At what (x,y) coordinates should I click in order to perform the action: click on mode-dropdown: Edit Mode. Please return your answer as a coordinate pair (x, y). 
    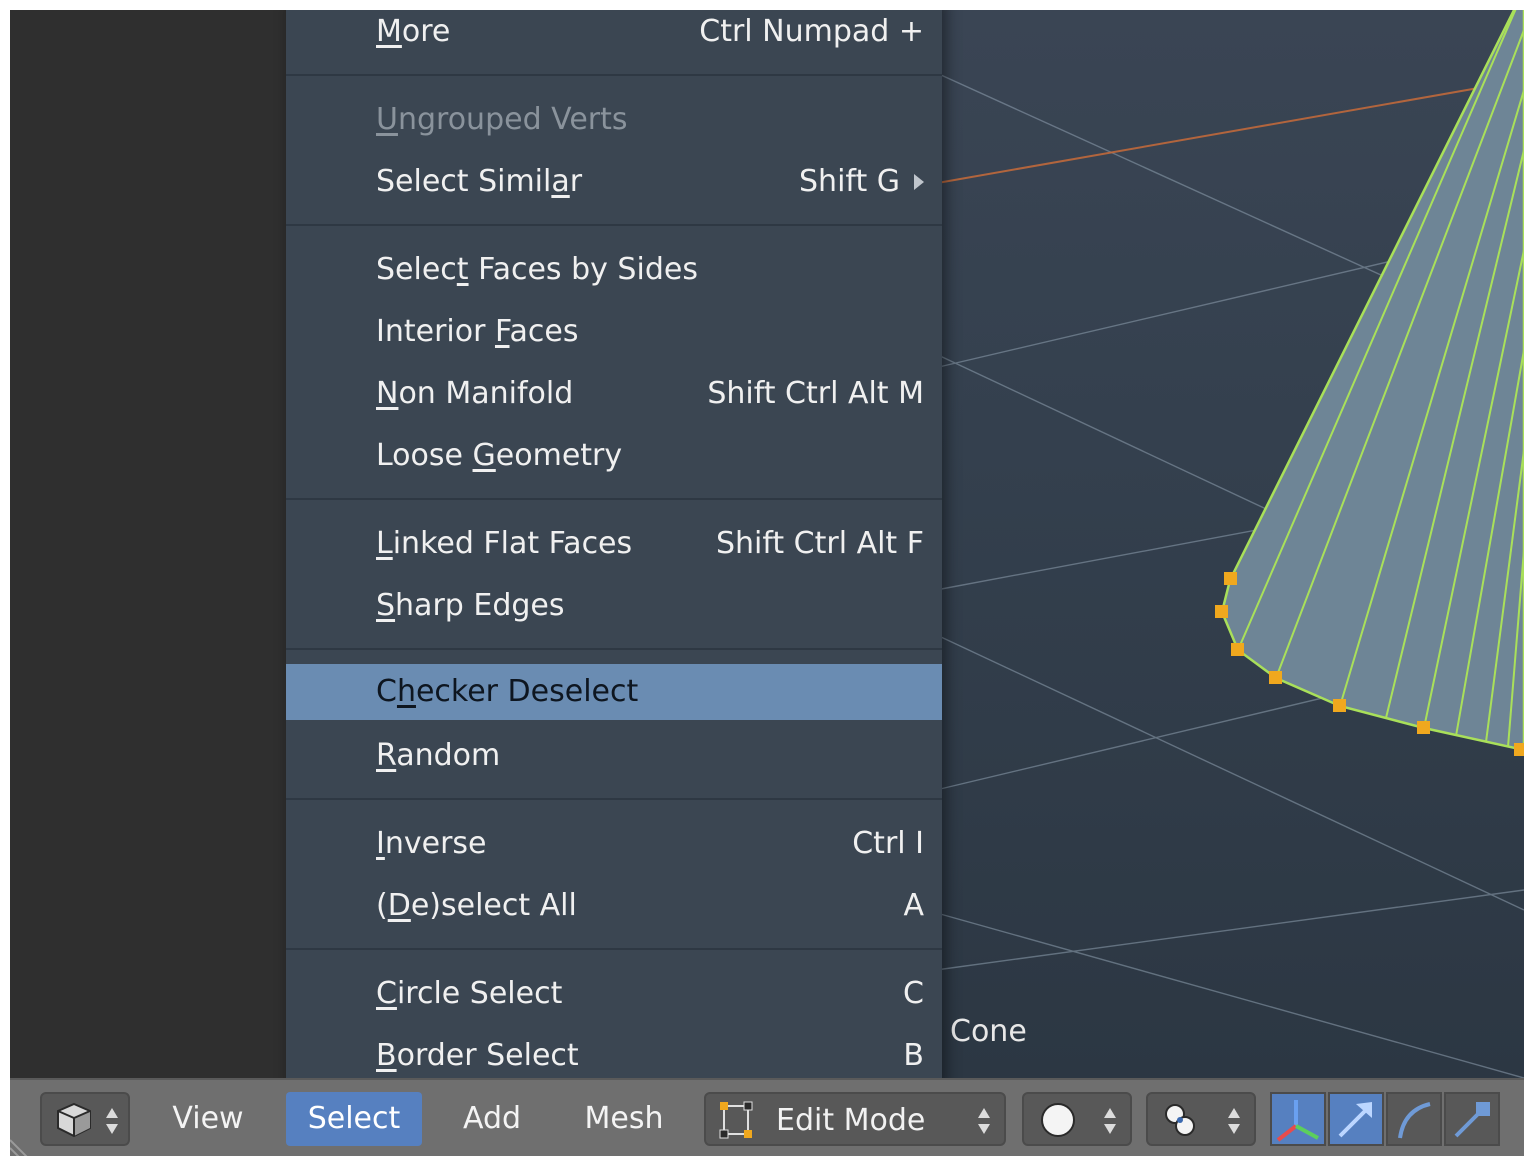
    Looking at the image, I should click on (855, 1119).